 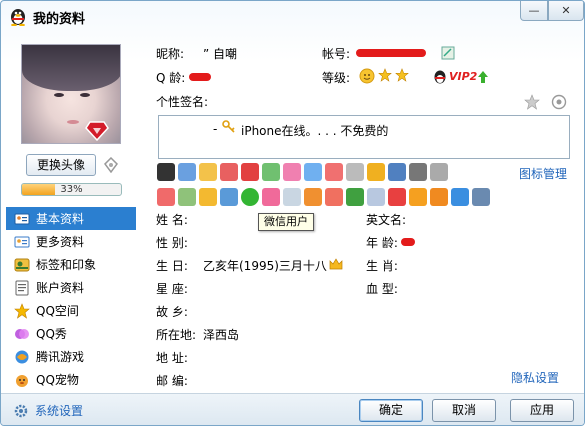 I want to click on qq-show-icon, so click(x=22, y=333).